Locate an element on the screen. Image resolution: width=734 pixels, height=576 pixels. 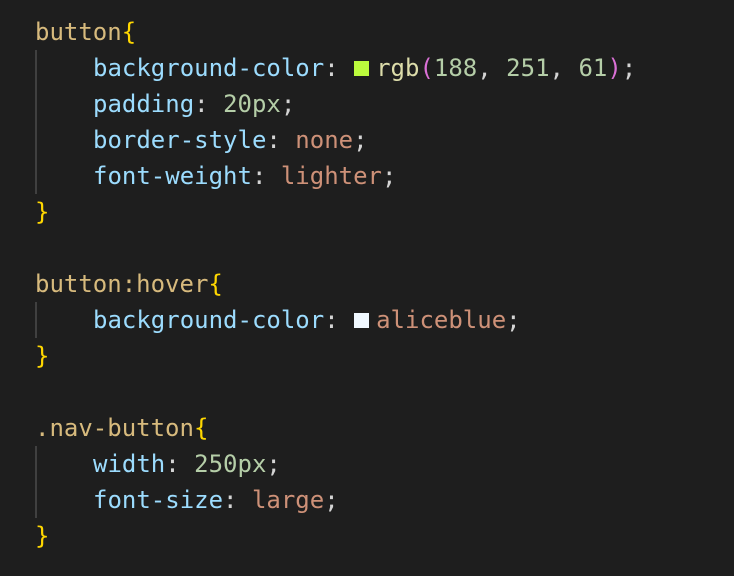
number-value: 250px is located at coordinates (230, 464).